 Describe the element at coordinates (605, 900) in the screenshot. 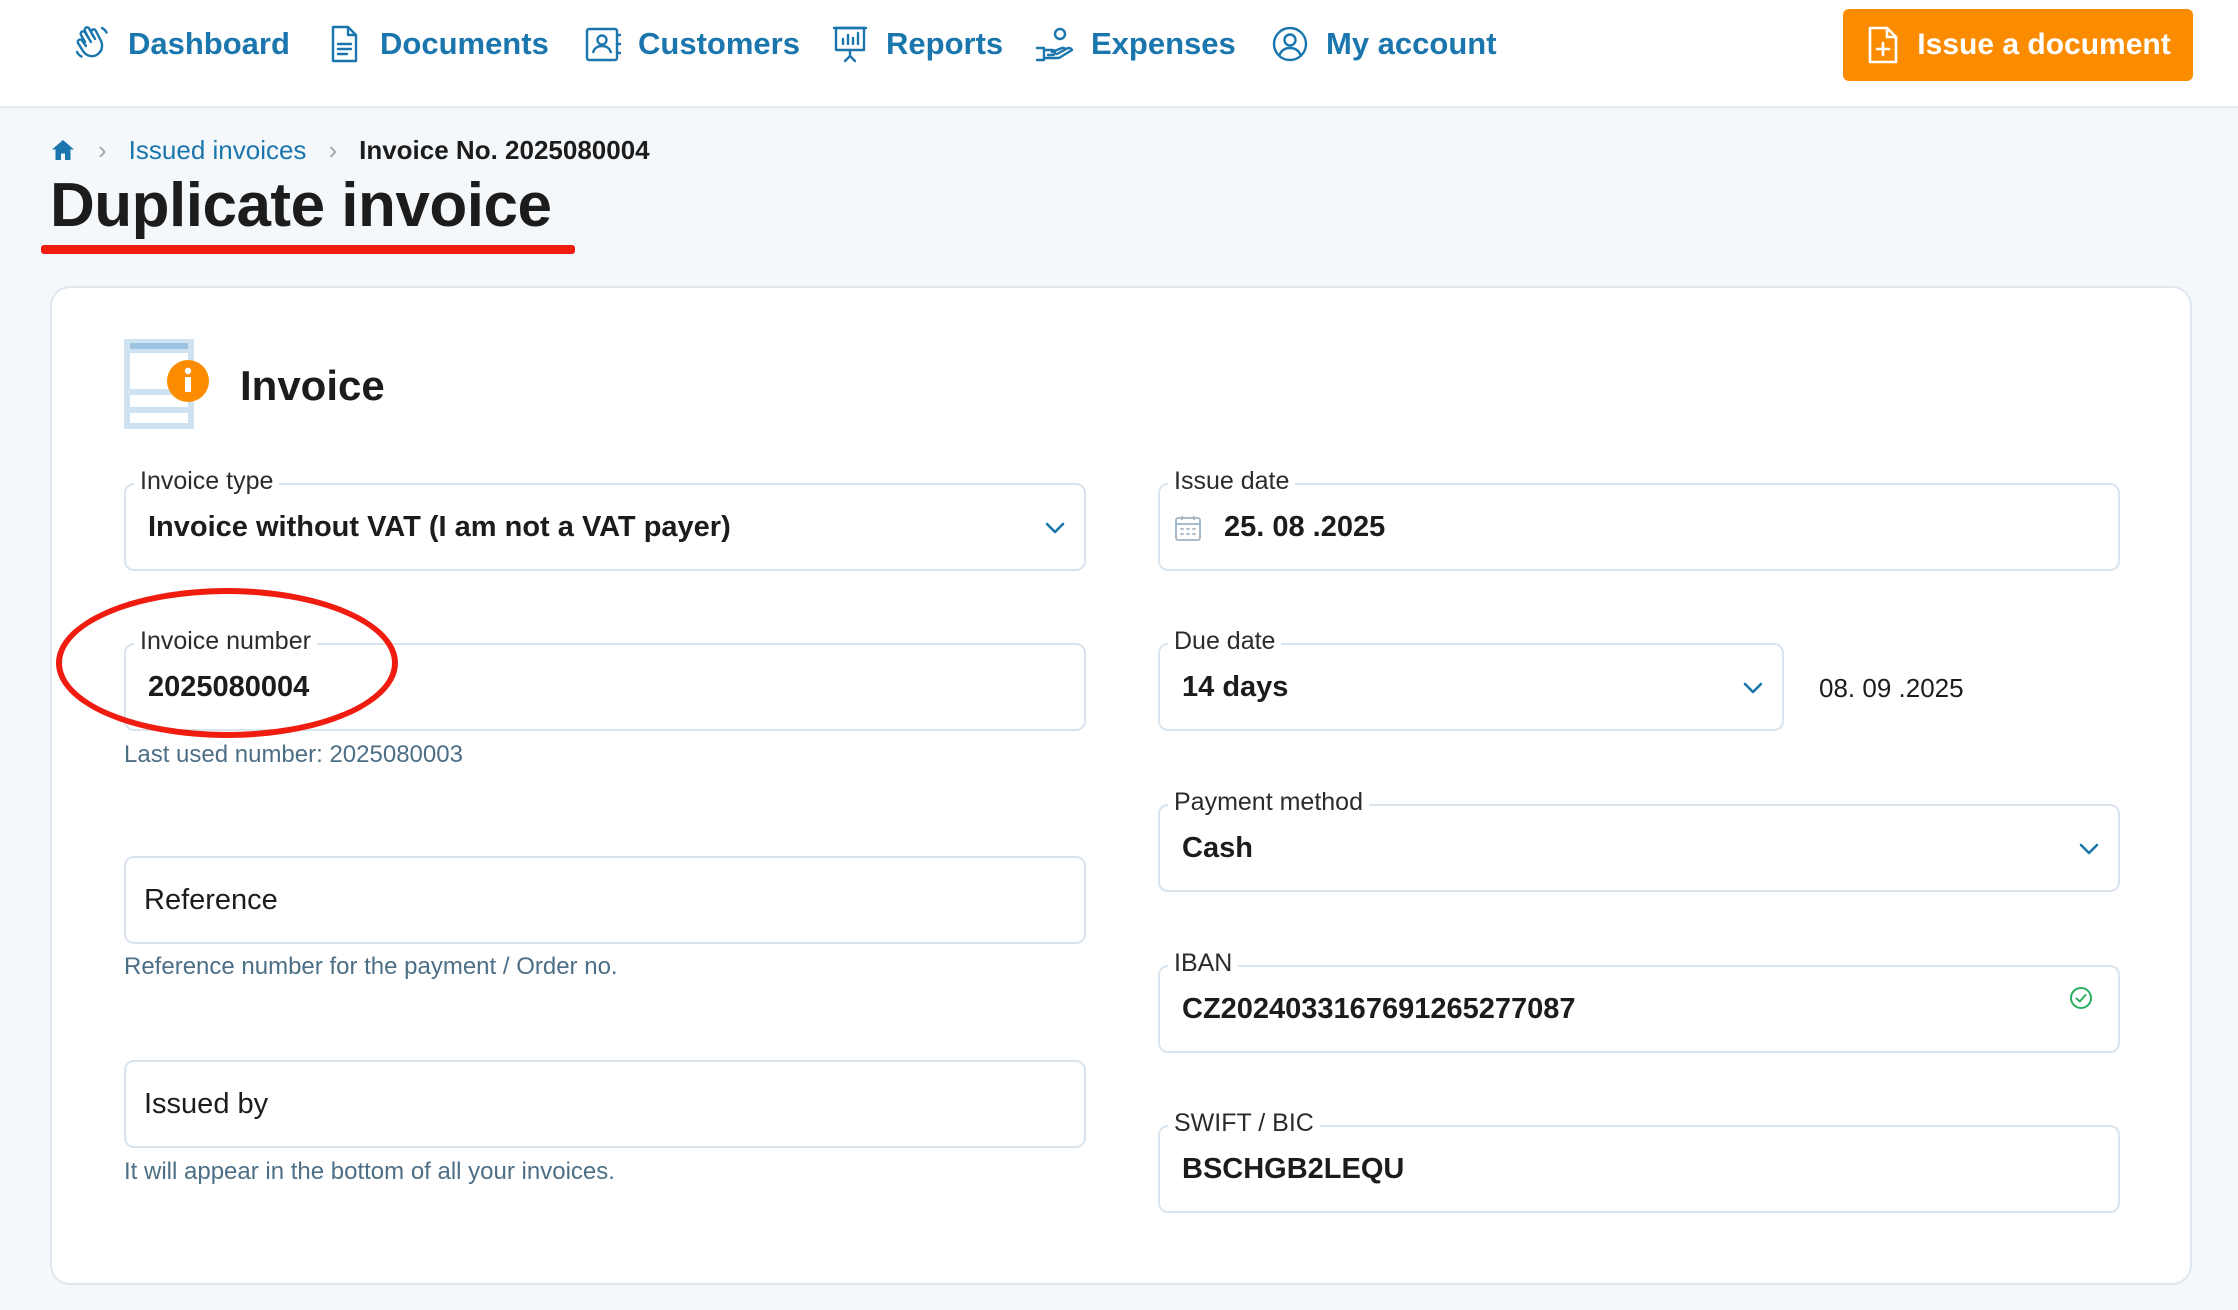

I see `reference-field: Reference` at that location.